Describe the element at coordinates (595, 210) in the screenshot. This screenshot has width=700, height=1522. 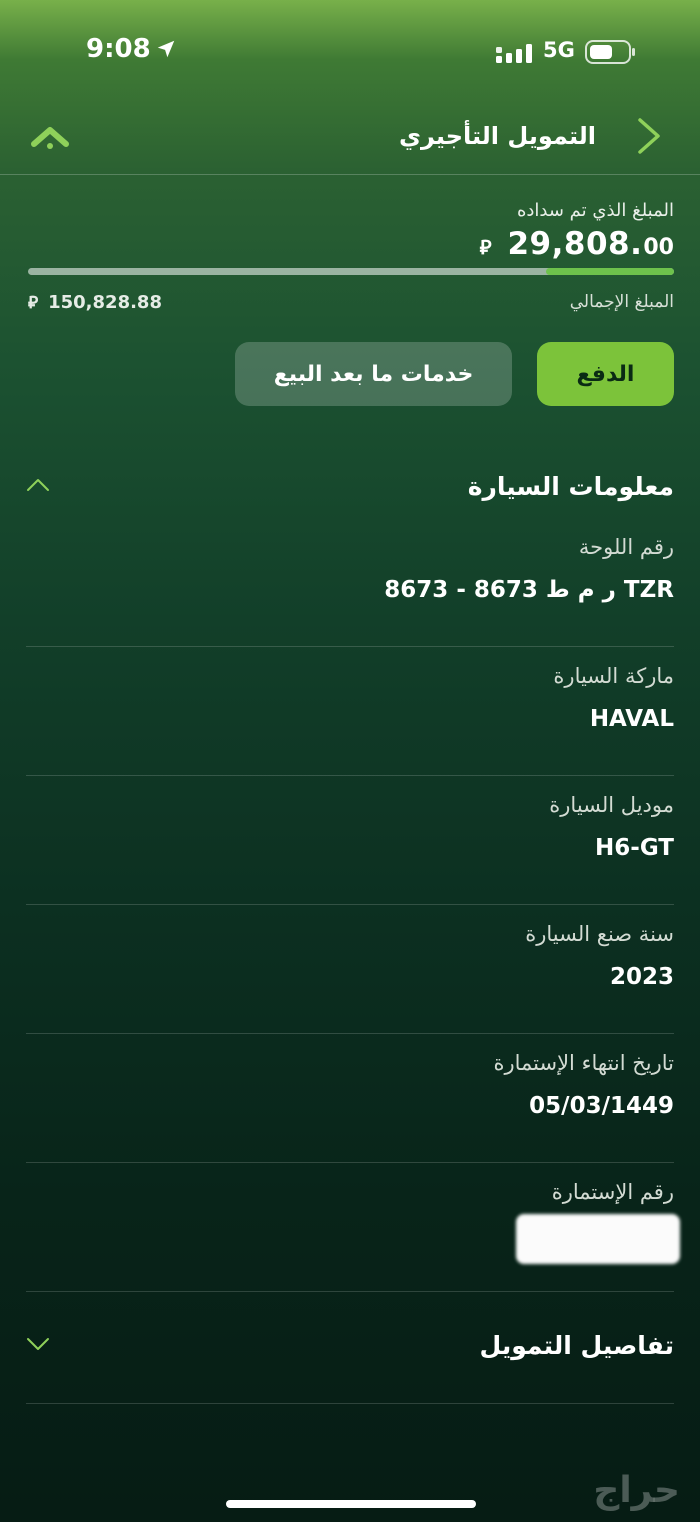
I see `paid-amount-label: المبلغ الذي تم سداده` at that location.